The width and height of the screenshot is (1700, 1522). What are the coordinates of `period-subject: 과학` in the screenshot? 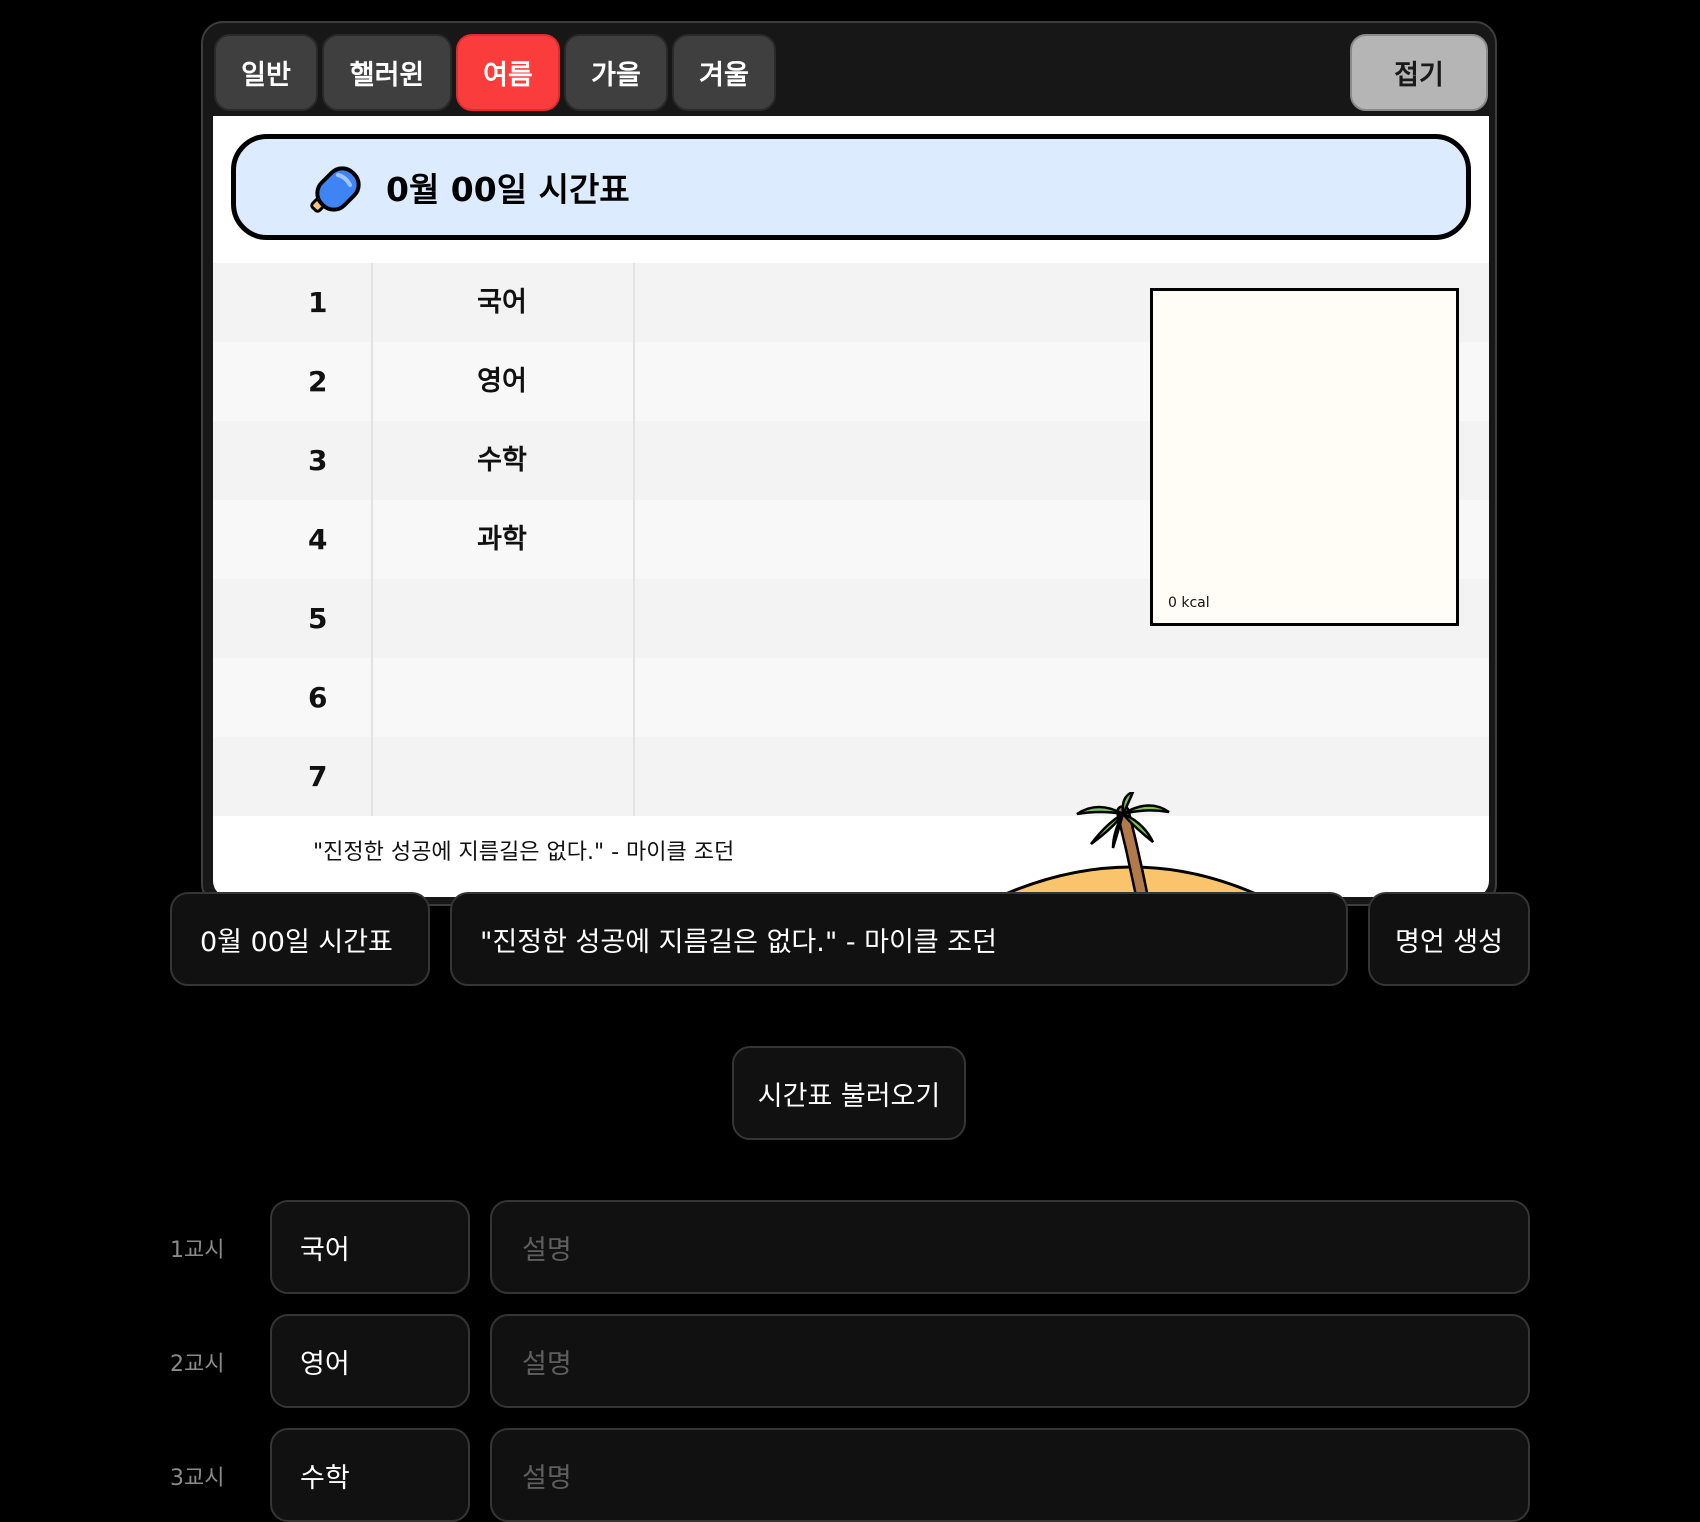 It's located at (502, 539).